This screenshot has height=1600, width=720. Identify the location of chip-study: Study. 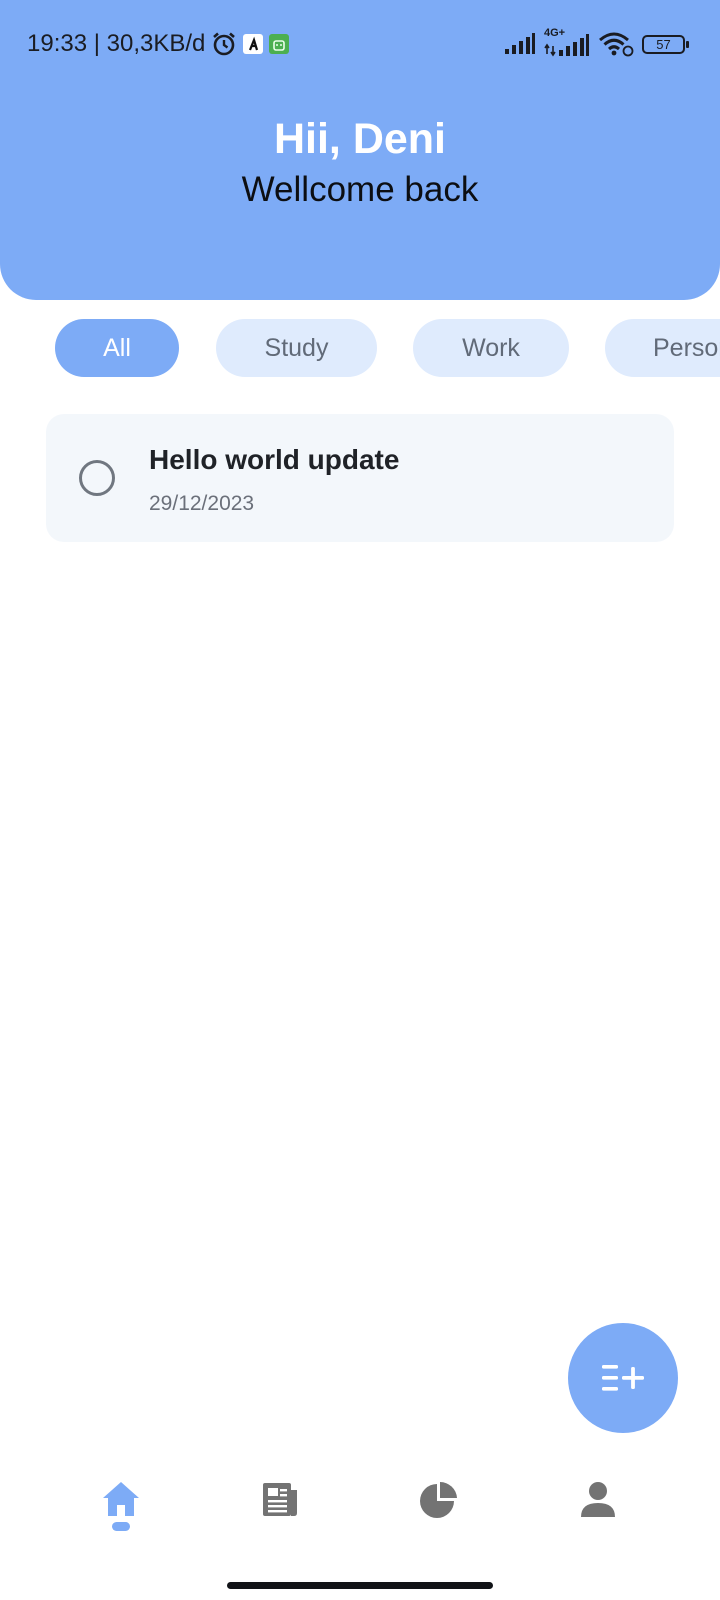
(296, 348).